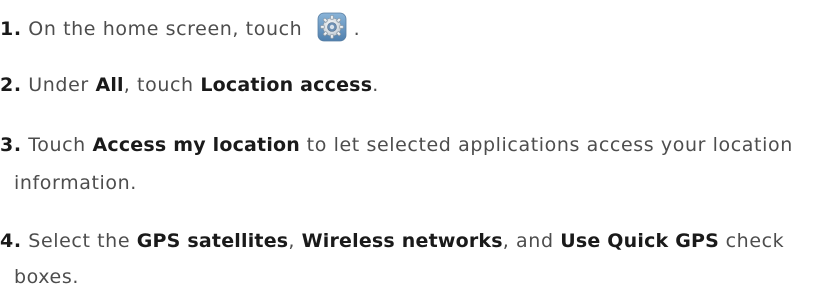 Image resolution: width=813 pixels, height=298 pixels. What do you see at coordinates (165, 29) in the screenshot?
I see `step-text: On the home screen, touch` at bounding box center [165, 29].